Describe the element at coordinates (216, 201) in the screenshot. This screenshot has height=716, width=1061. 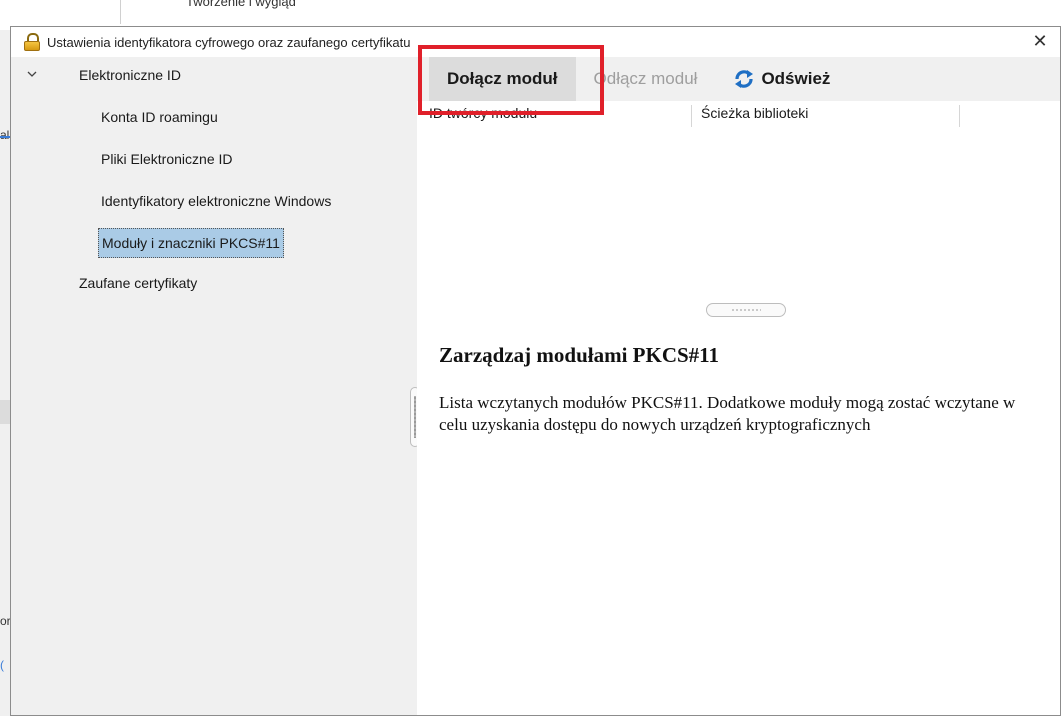
I see `tree-item-windows-ids: Identyfikatory elektroniczne Windows` at that location.